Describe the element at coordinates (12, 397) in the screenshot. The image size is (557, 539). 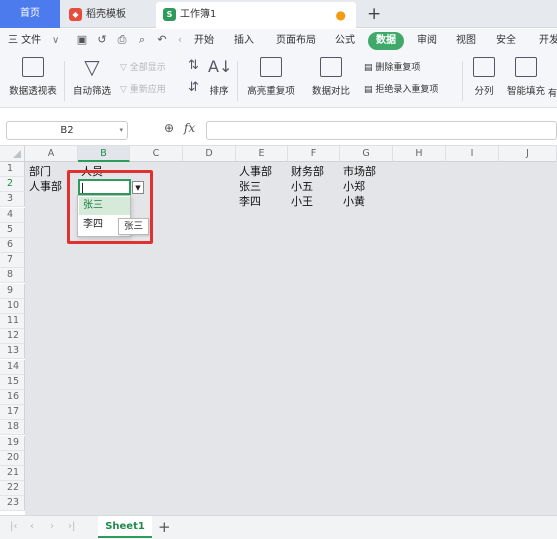
I see `row-header-16: 16` at that location.